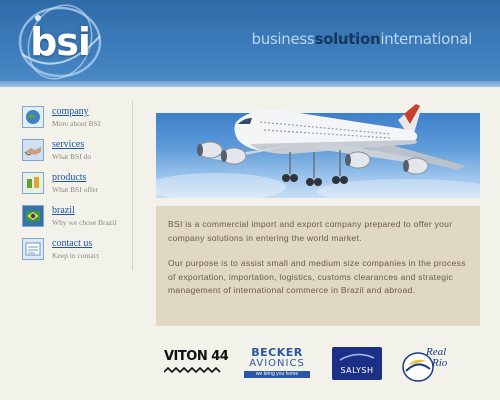 This screenshot has width=500, height=400. What do you see at coordinates (72, 243) in the screenshot?
I see `nav-contact-label: contact us` at bounding box center [72, 243].